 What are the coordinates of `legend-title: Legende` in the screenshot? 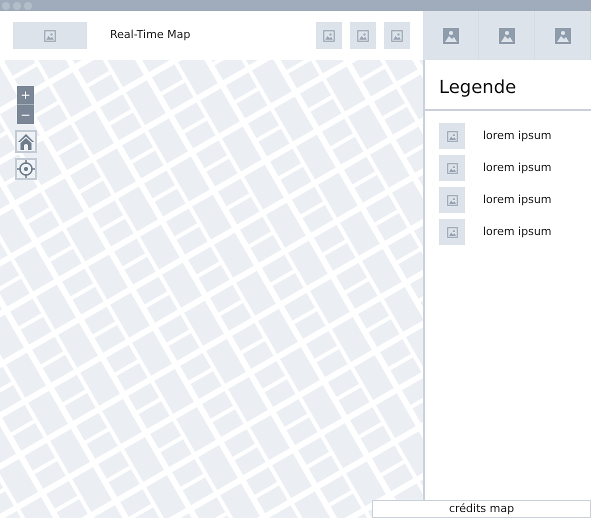 It's located at (477, 87).